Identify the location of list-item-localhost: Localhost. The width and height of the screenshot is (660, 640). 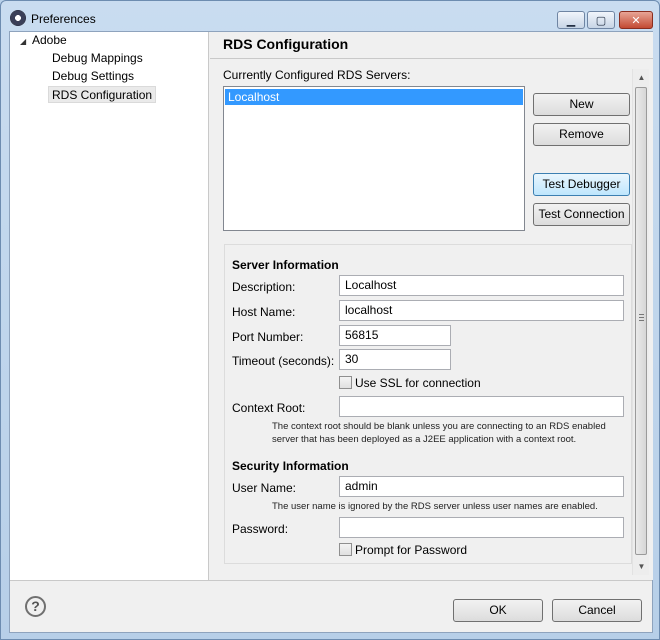
(374, 97).